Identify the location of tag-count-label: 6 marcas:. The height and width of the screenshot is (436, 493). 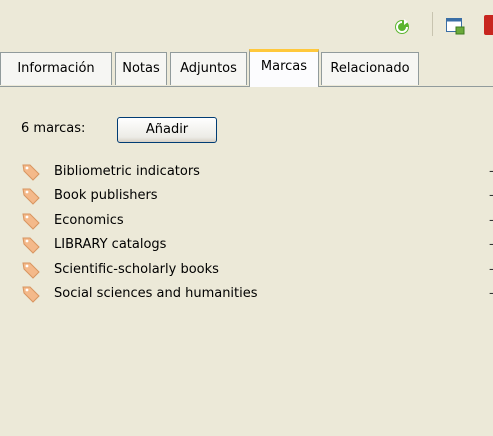
(53, 128).